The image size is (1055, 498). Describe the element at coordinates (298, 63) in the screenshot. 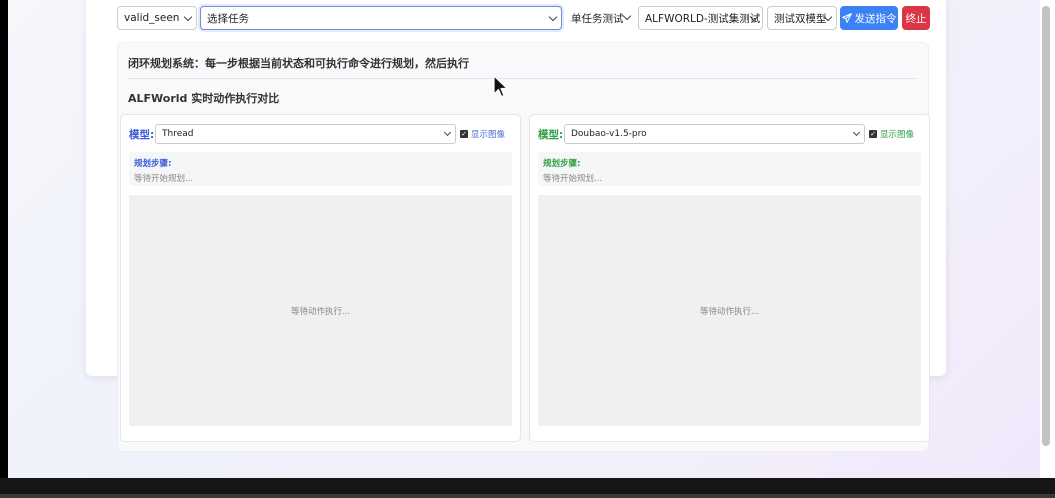

I see `system-description: 闭环规划系统：每一步根据当前状态和可执行命令进行规划，然后执行` at that location.